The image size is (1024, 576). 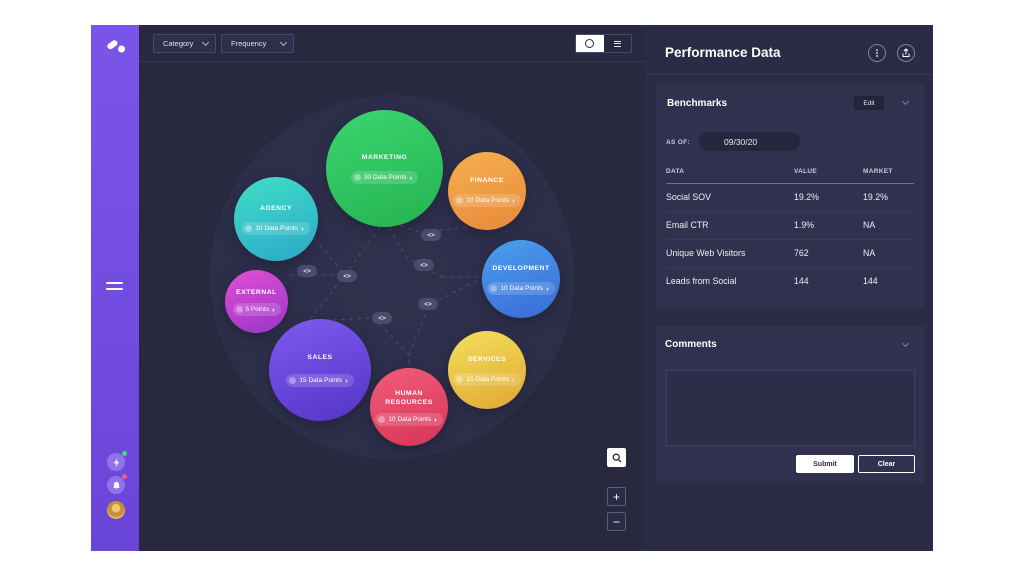 I want to click on node-title: MARKETING, so click(x=384, y=157).